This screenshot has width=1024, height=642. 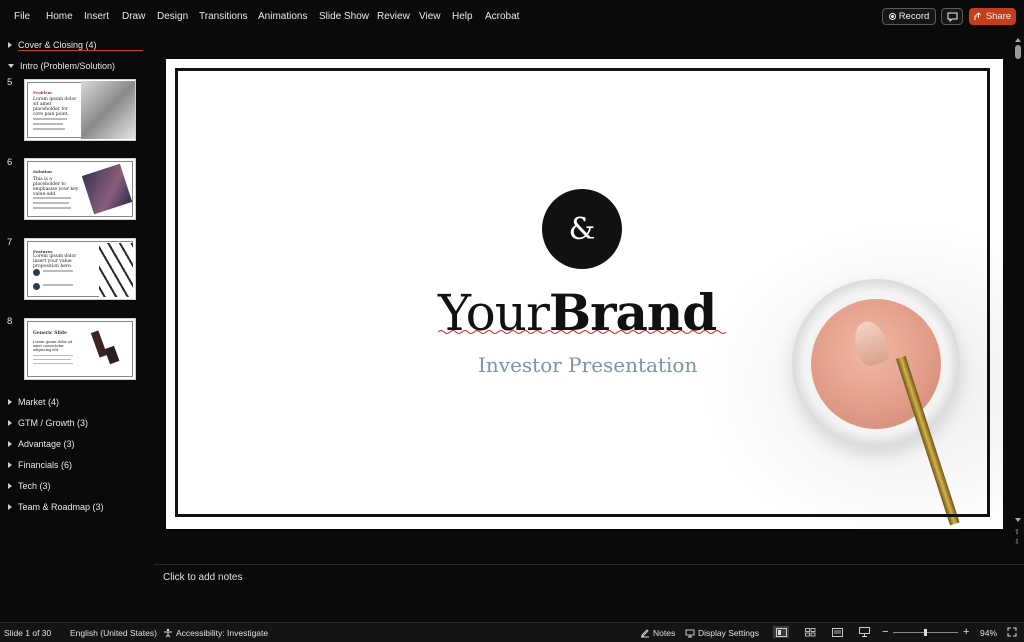 What do you see at coordinates (1018, 520) in the screenshot?
I see `scroll-down-icon` at bounding box center [1018, 520].